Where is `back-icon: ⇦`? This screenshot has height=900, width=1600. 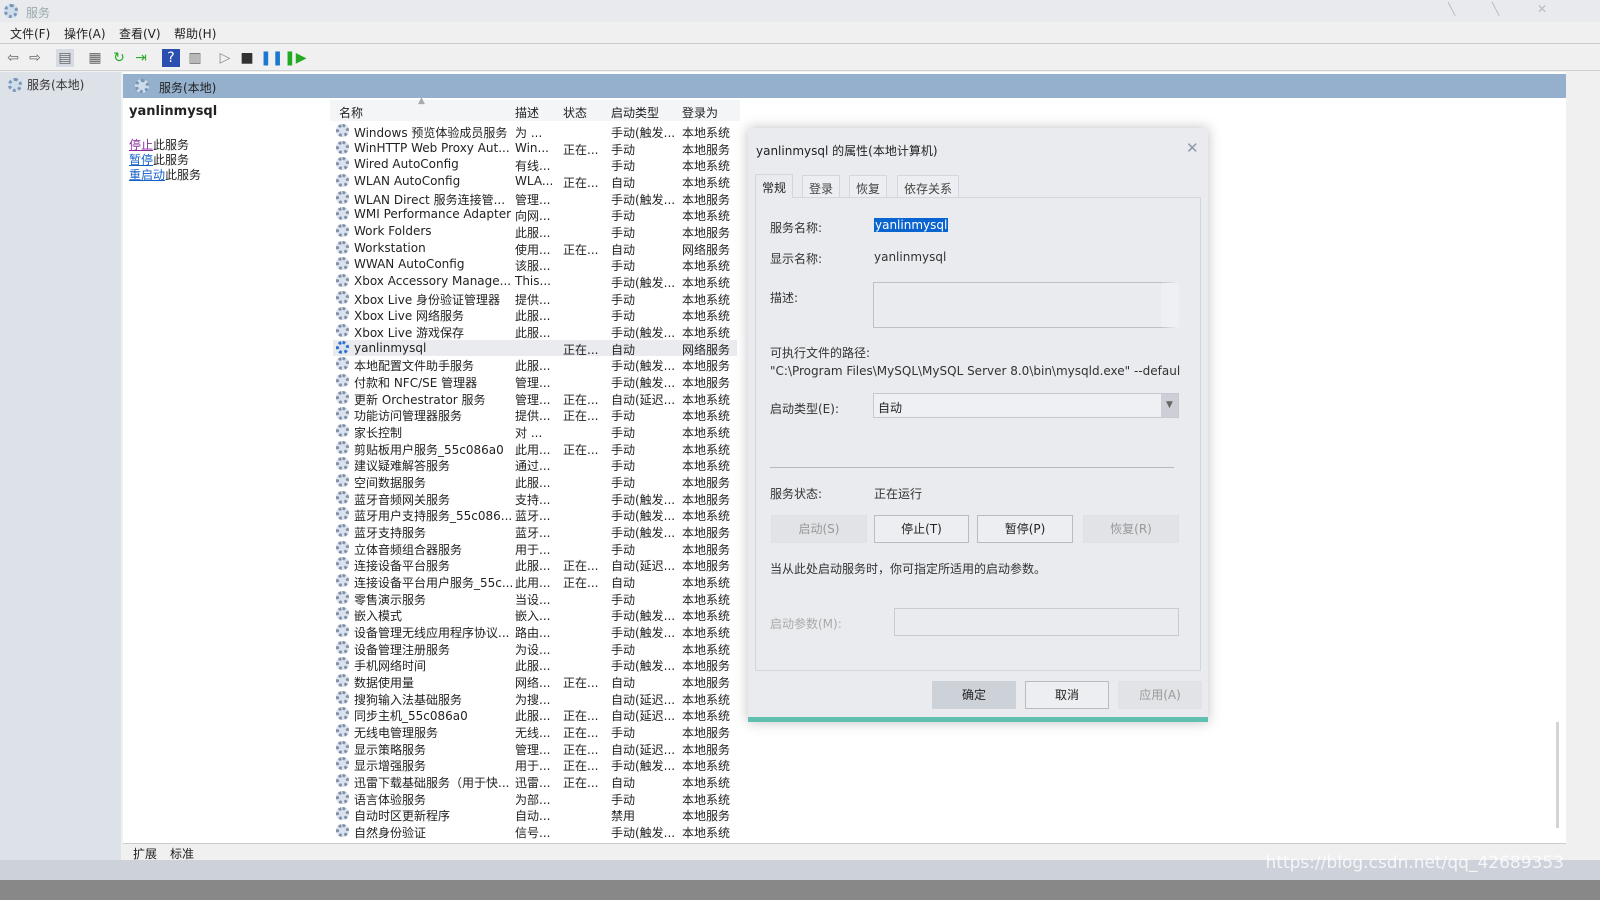
back-icon: ⇦ is located at coordinates (13, 58).